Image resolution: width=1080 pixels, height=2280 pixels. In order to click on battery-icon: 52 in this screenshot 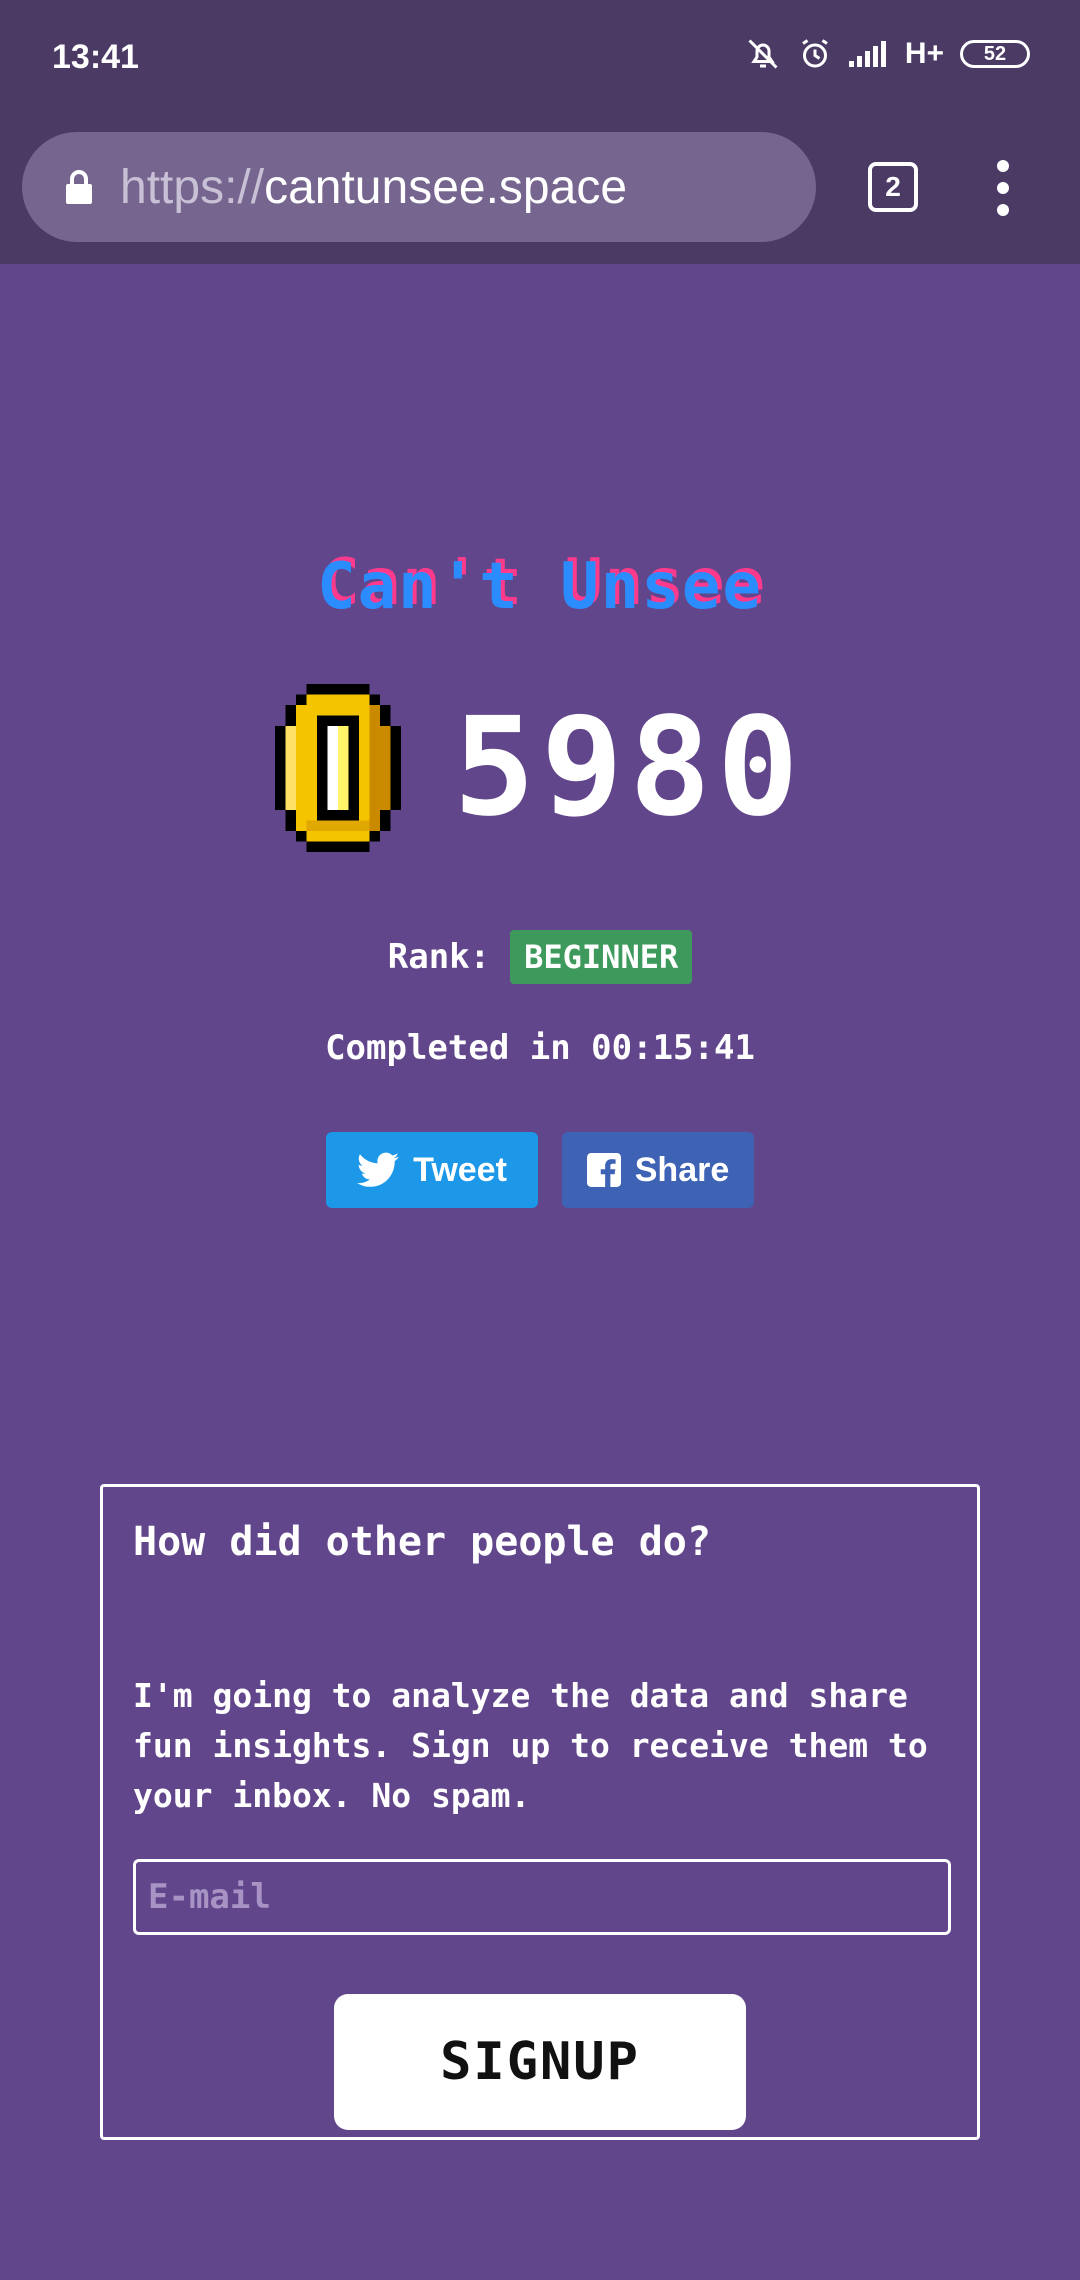, I will do `click(995, 54)`.